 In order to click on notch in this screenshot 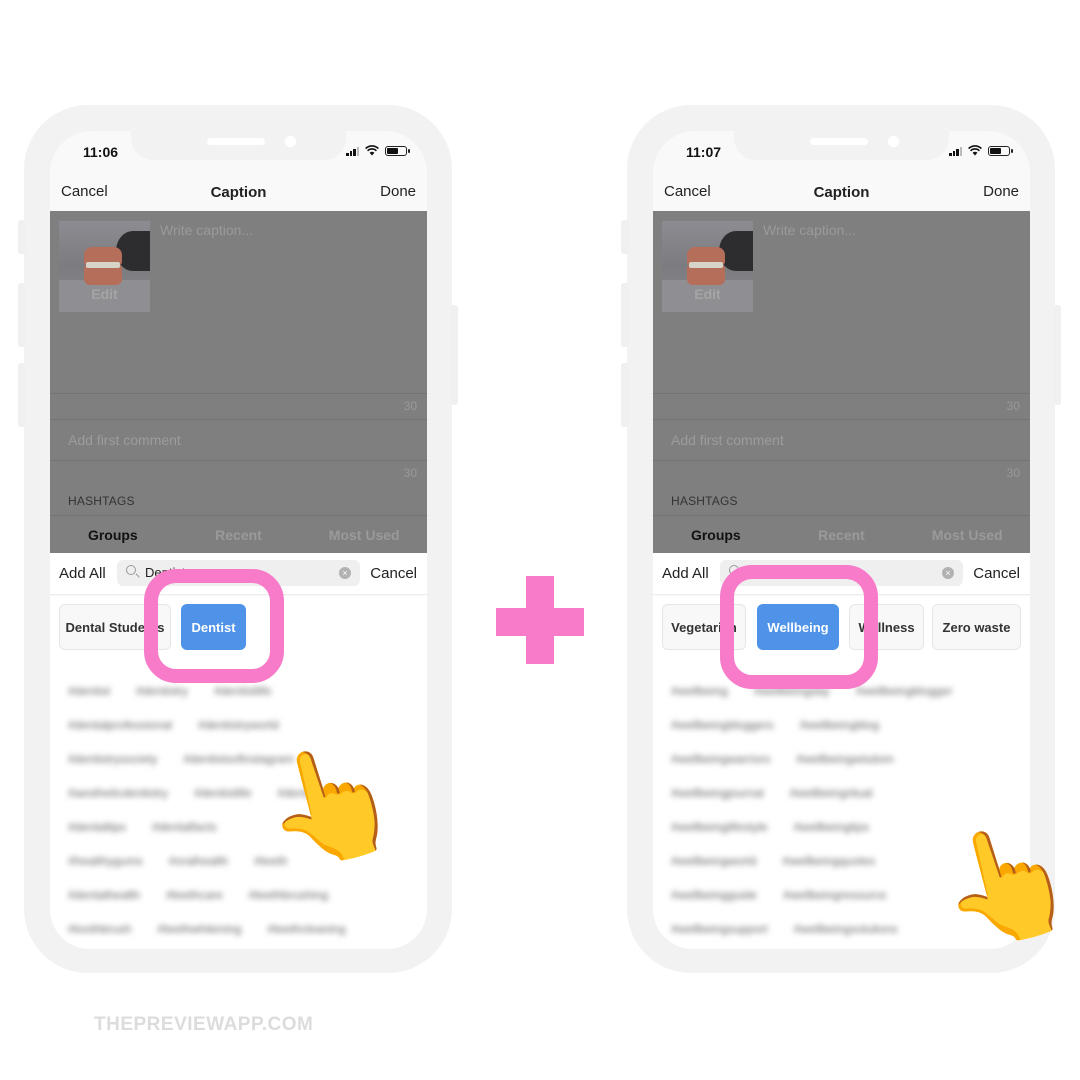, I will do `click(841, 145)`.